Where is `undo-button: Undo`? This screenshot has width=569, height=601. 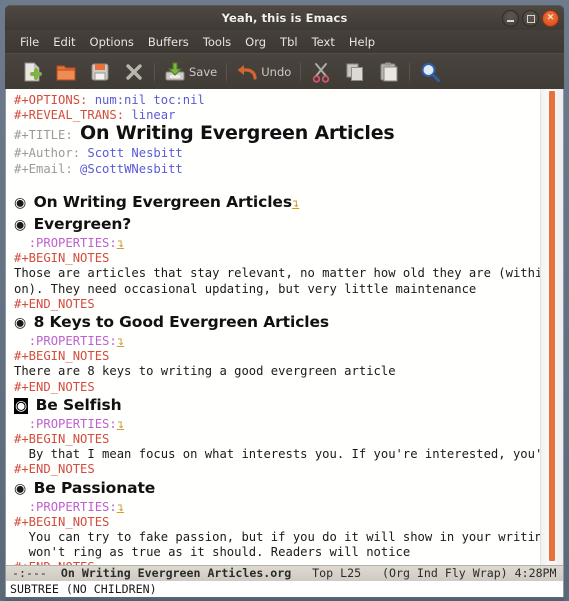
undo-button: Undo is located at coordinates (263, 71).